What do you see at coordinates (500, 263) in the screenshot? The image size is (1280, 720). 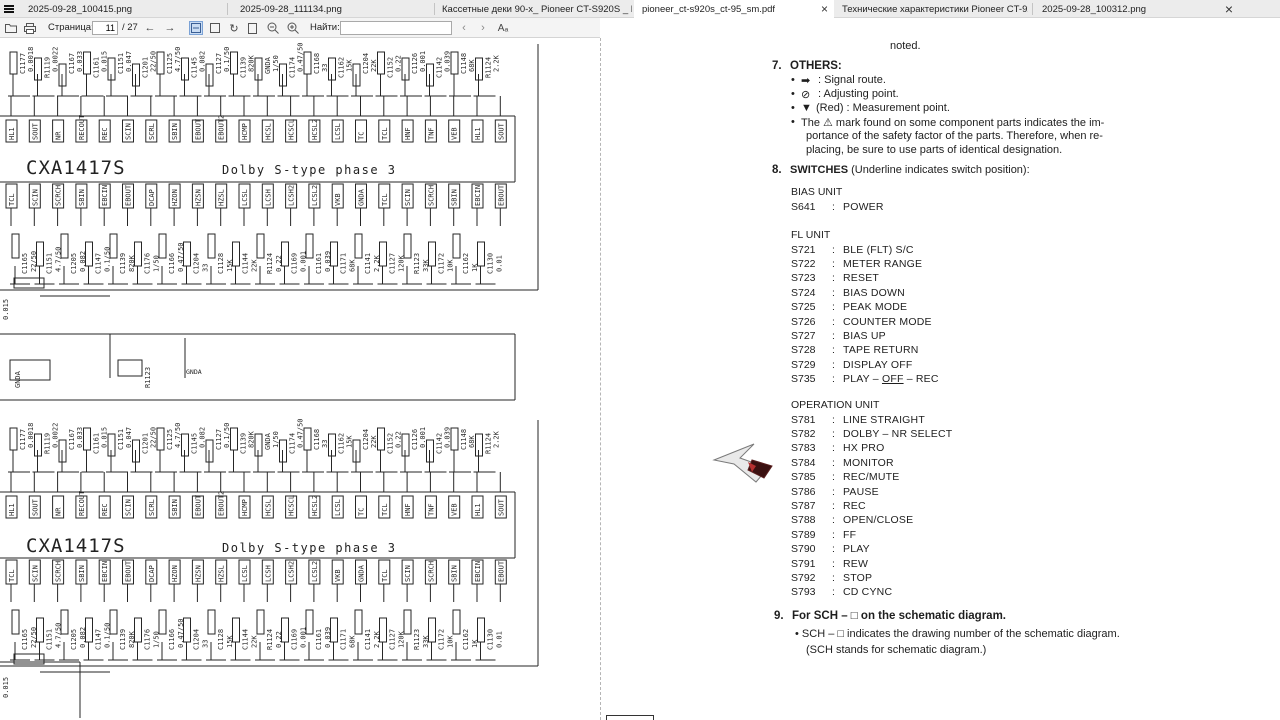 I see `component-value: 0.01` at bounding box center [500, 263].